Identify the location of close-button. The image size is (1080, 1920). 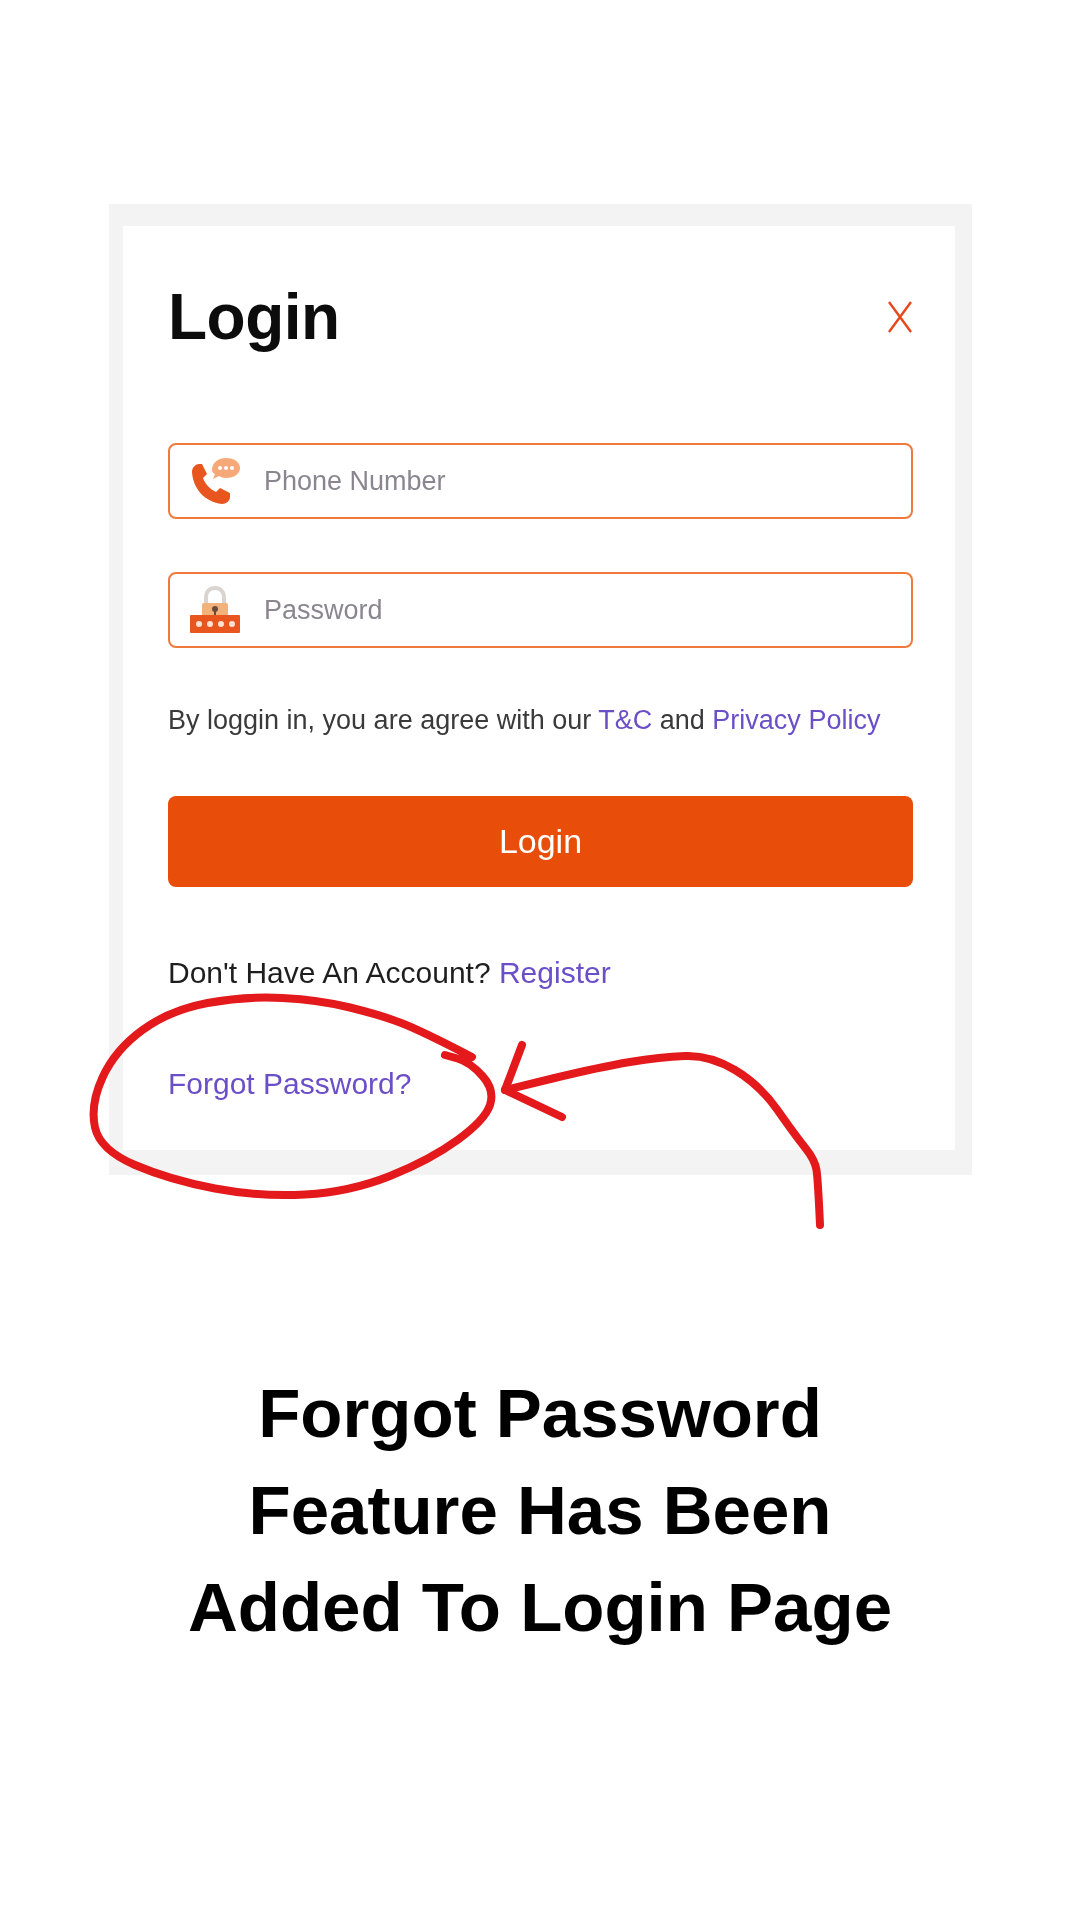
(900, 317).